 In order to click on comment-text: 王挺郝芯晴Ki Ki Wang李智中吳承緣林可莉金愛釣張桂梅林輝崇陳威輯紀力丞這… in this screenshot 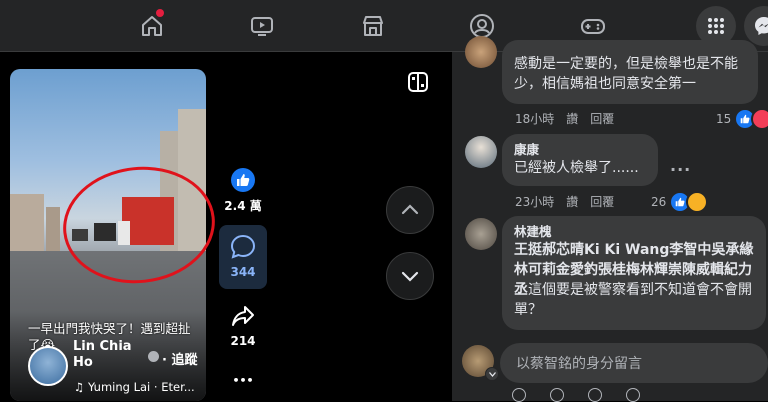, I will do `click(634, 280)`.